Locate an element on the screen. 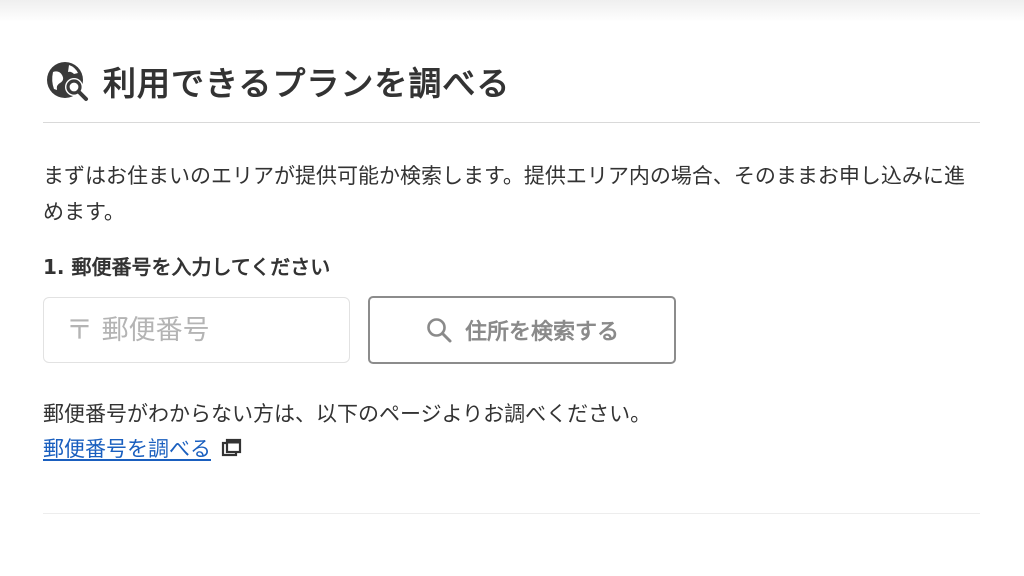 Image resolution: width=1024 pixels, height=576 pixels. globe-search-icon is located at coordinates (67, 81).